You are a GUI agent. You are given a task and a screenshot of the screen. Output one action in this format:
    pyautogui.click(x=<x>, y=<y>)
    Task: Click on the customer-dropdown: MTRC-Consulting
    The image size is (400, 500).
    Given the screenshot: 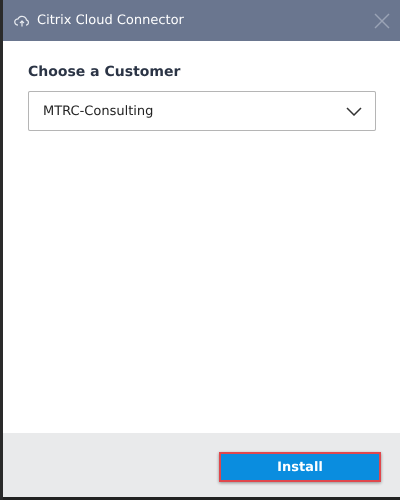 What is the action you would take?
    pyautogui.click(x=202, y=111)
    